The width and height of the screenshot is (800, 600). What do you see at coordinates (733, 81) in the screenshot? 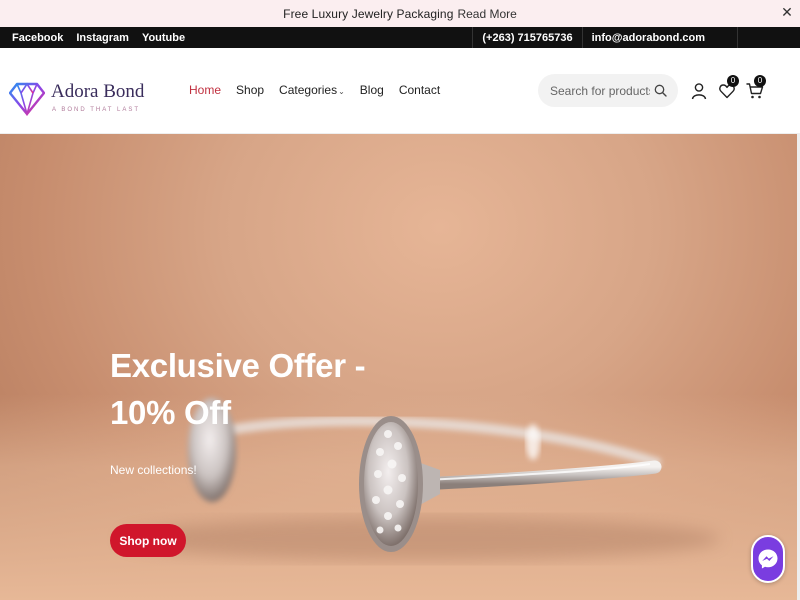
I see `wishlist-count-badge: 0` at bounding box center [733, 81].